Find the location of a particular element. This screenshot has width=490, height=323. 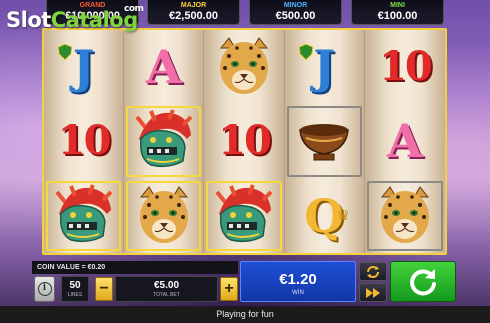

jackpot-mini-label: MINI is located at coordinates (397, 5).